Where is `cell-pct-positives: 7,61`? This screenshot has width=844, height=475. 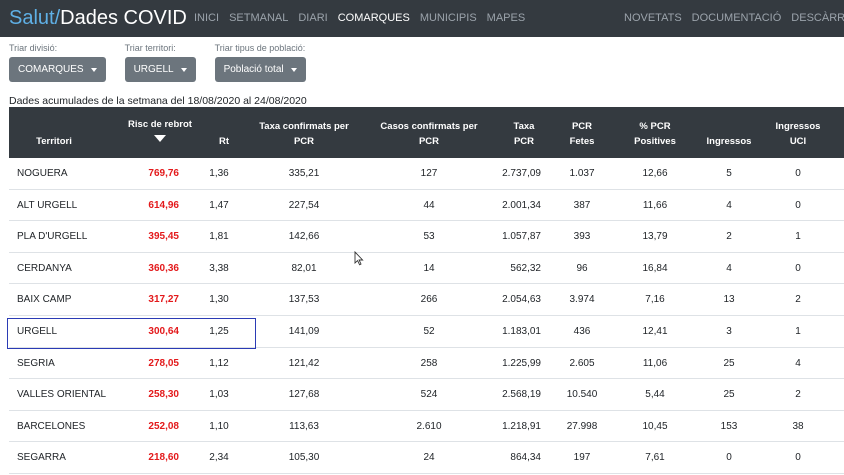 cell-pct-positives: 7,61 is located at coordinates (655, 458).